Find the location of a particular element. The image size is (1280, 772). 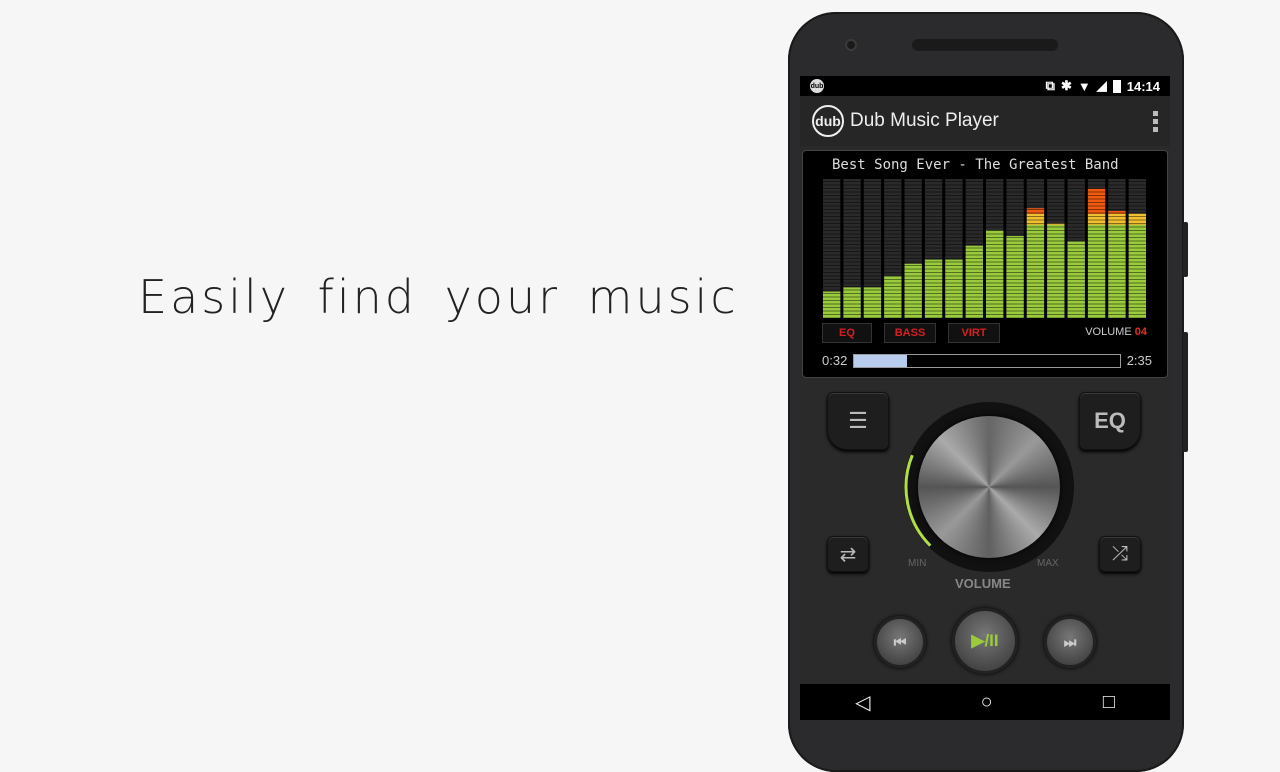

virt-toggle: VIRT is located at coordinates (974, 333).